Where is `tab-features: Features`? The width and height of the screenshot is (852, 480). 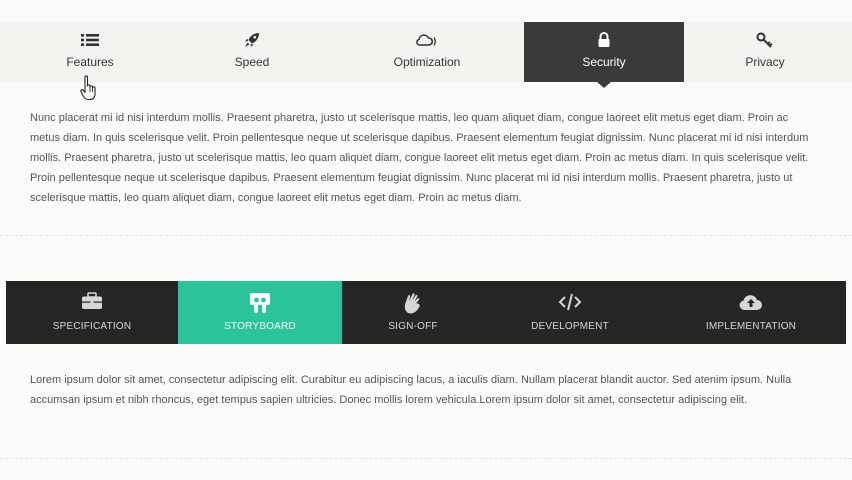
tab-features: Features is located at coordinates (90, 52).